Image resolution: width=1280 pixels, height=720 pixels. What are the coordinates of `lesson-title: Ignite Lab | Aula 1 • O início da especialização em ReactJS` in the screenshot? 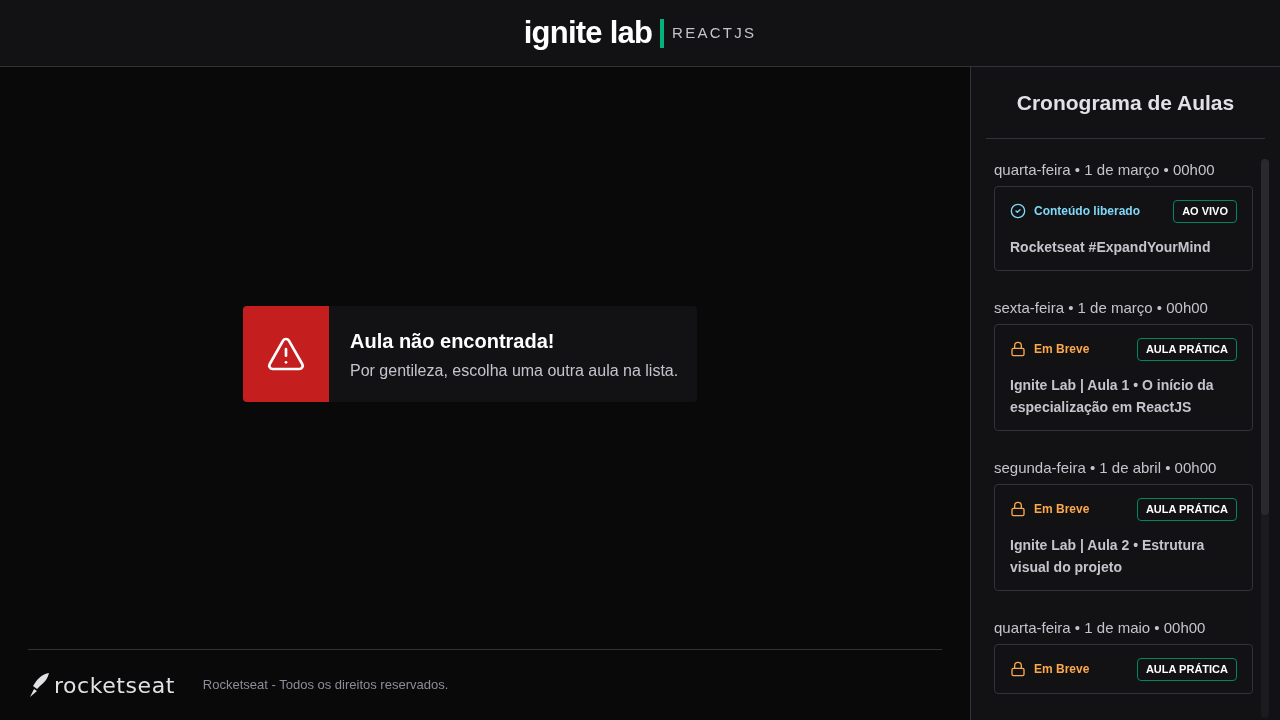 It's located at (1112, 396).